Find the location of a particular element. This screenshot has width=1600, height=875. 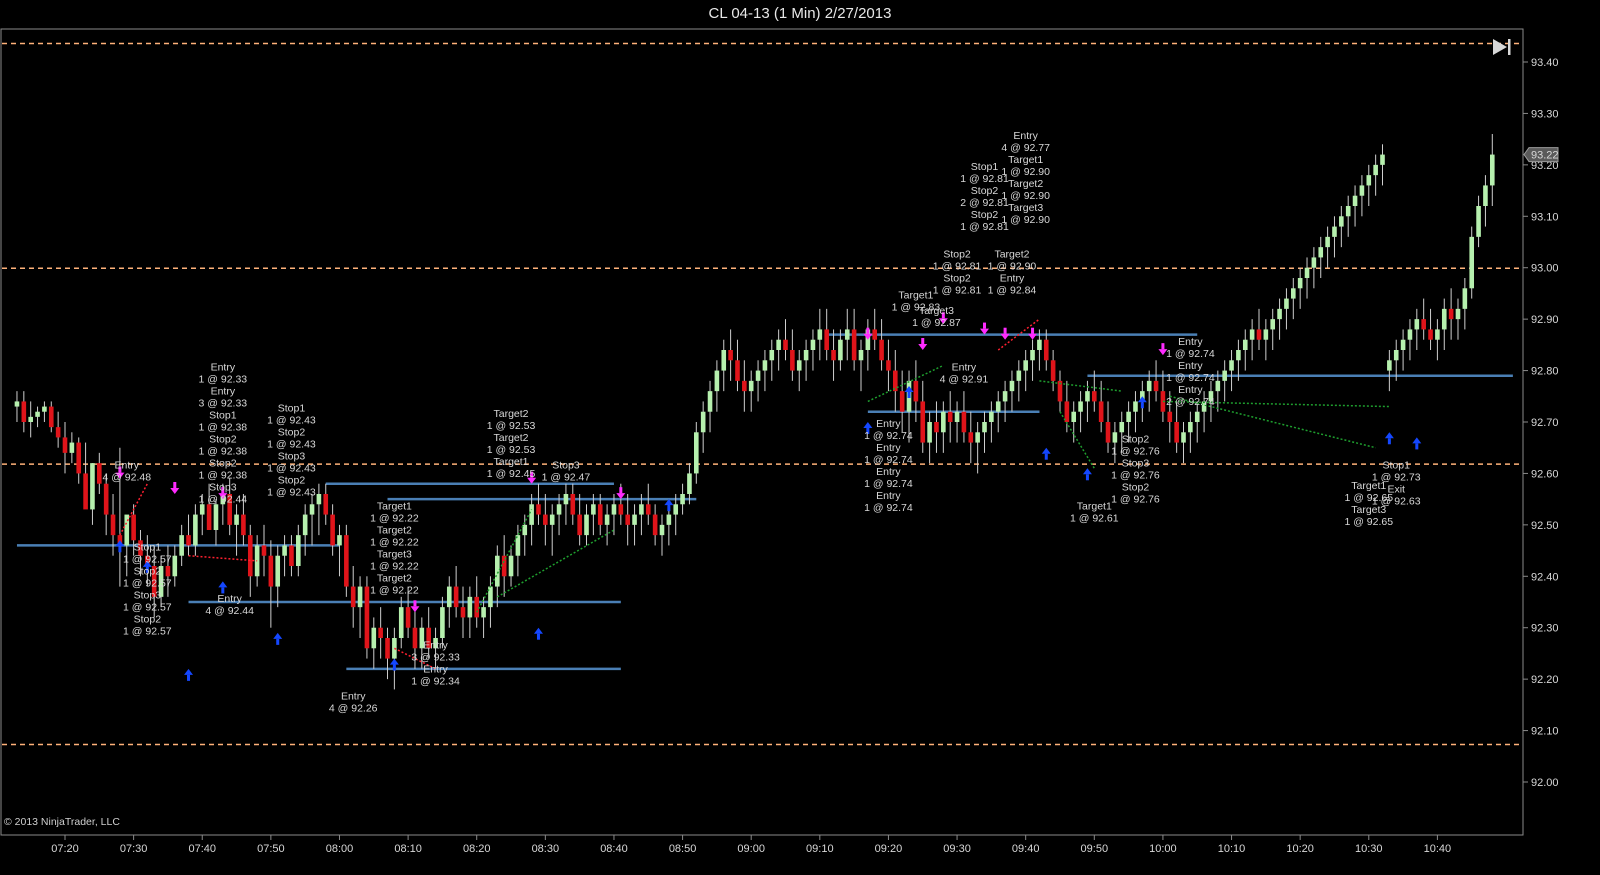

x-tick-label: 08:10 is located at coordinates (408, 849).